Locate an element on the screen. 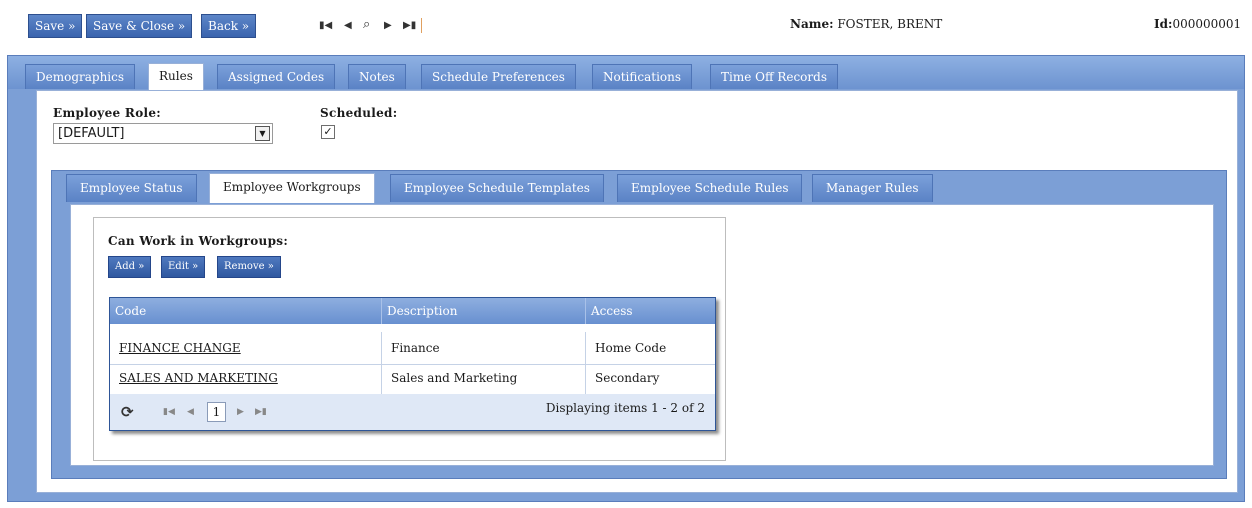  prev-record-icon: ◀ is located at coordinates (348, 25).